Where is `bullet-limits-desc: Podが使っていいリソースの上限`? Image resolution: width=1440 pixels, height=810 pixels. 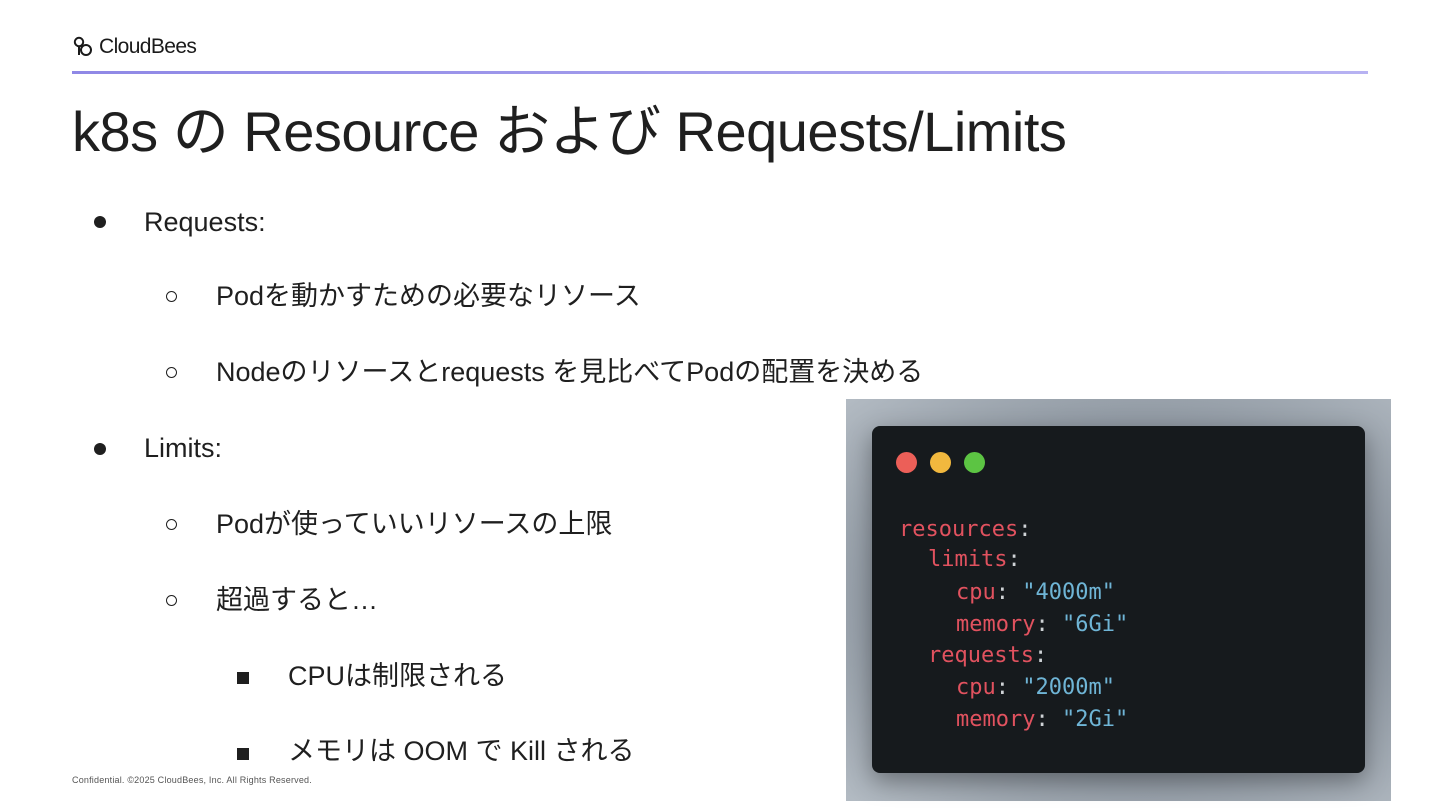
bullet-limits-desc: Podが使っていいリソースの上限 is located at coordinates (414, 524).